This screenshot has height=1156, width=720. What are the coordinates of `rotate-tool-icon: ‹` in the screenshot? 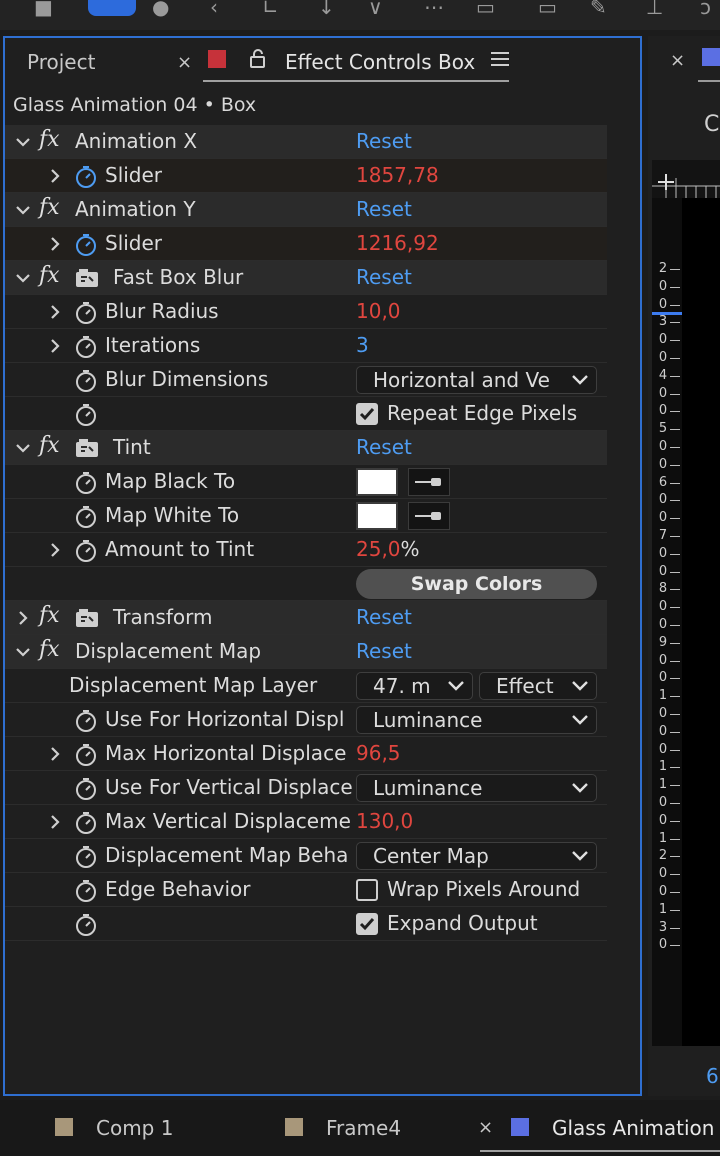 It's located at (214, 8).